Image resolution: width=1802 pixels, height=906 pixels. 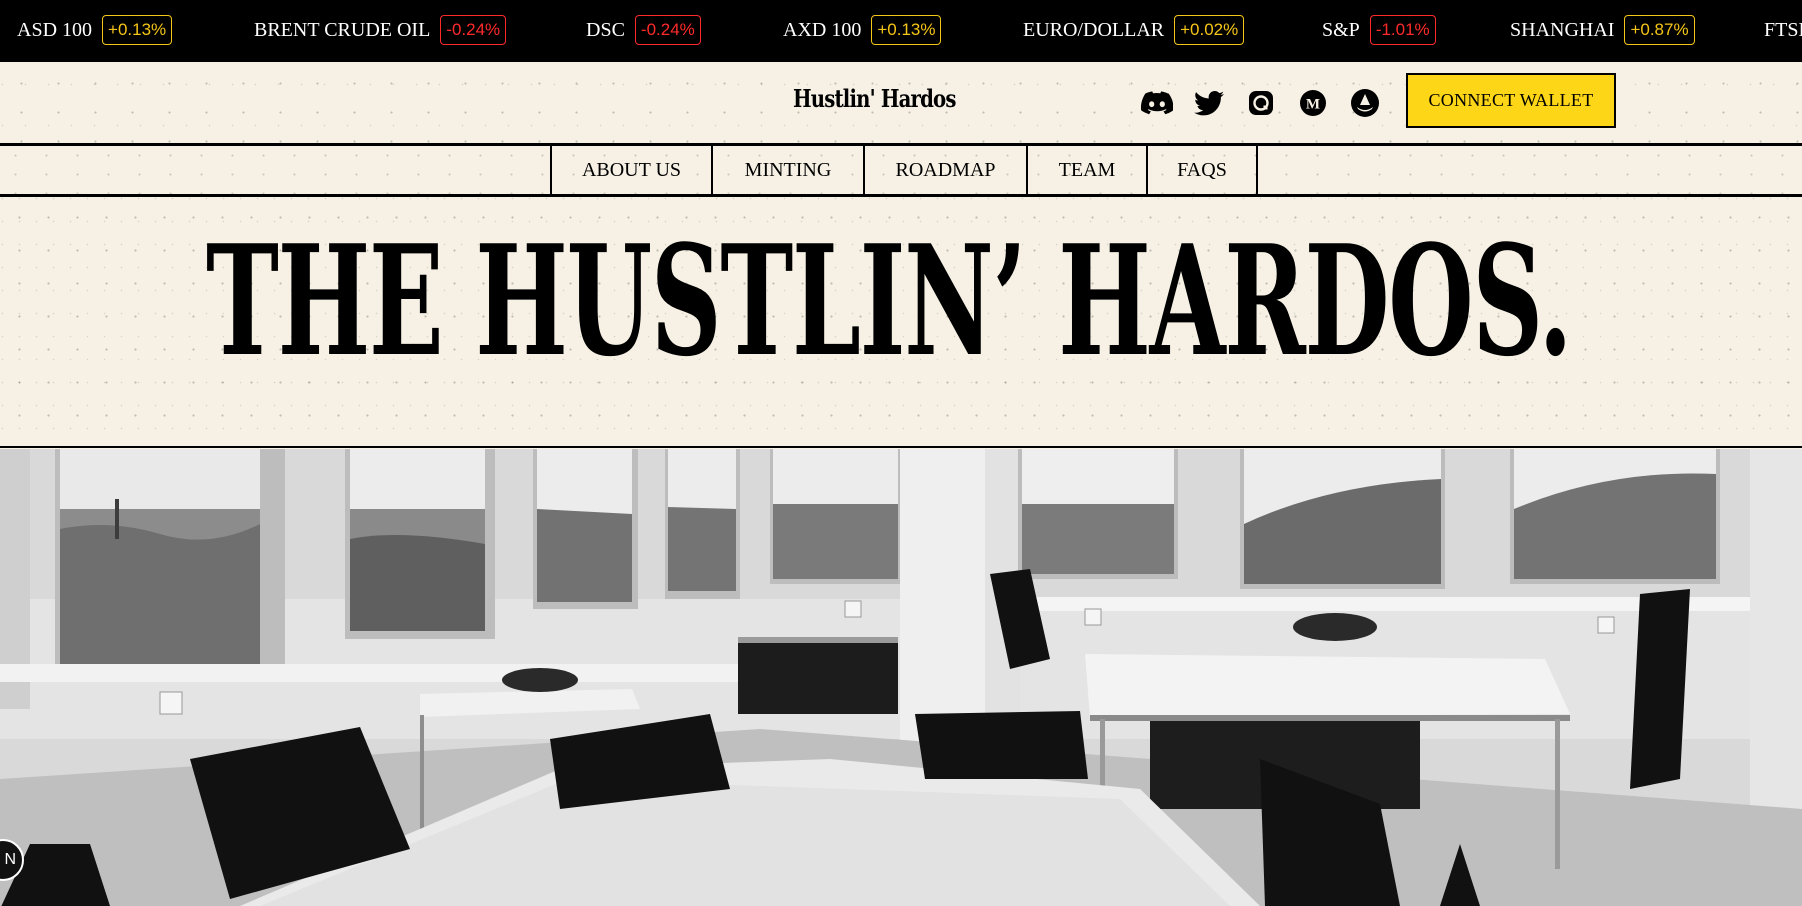 I want to click on ticker-item: S&P -1.01%, so click(x=1379, y=30).